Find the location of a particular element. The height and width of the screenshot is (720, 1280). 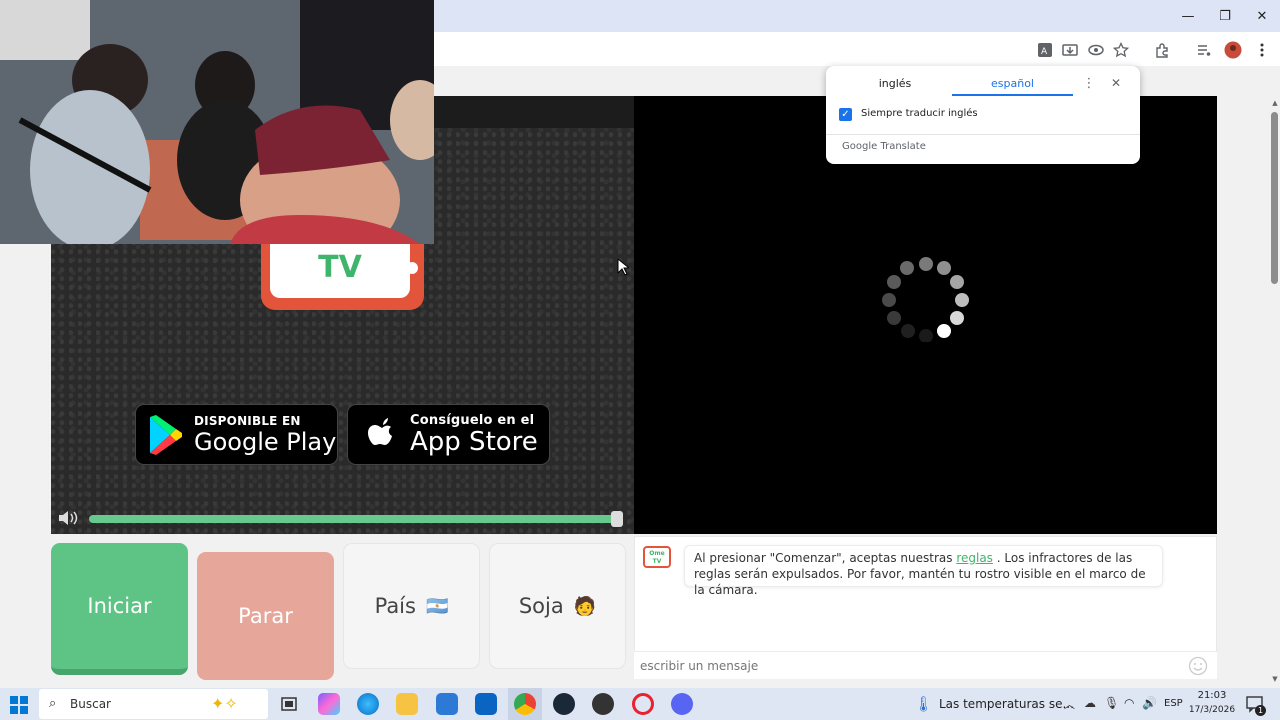

wifi-icon: ◠ is located at coordinates (1129, 703).